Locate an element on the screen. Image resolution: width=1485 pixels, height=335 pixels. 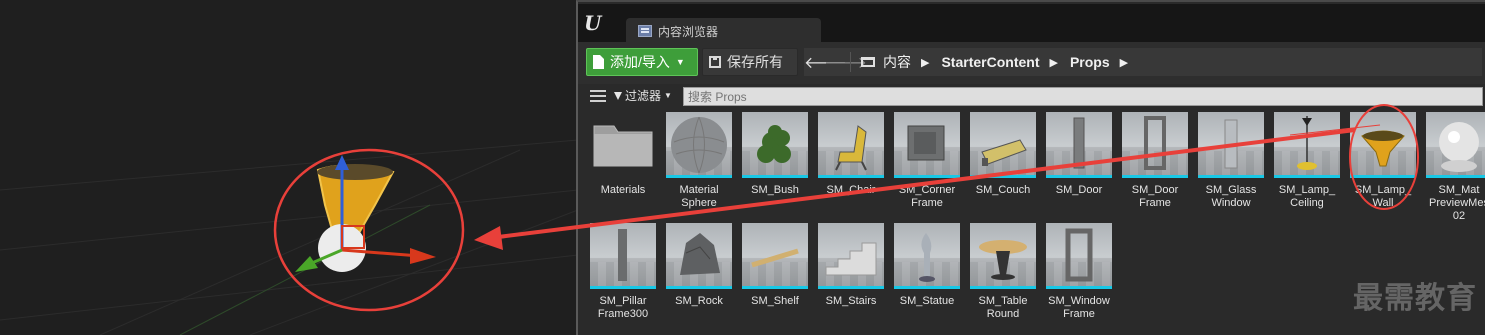
tab-content-browser: 内容浏览器 is located at coordinates (723, 31).